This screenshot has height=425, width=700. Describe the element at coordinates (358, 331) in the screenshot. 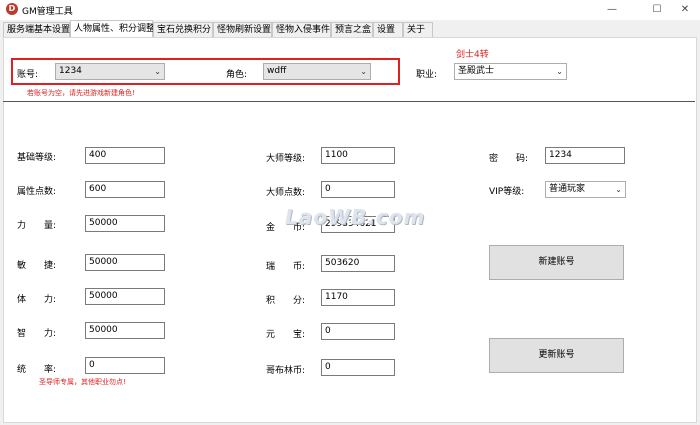

I see `yuanbao-input: 0` at that location.